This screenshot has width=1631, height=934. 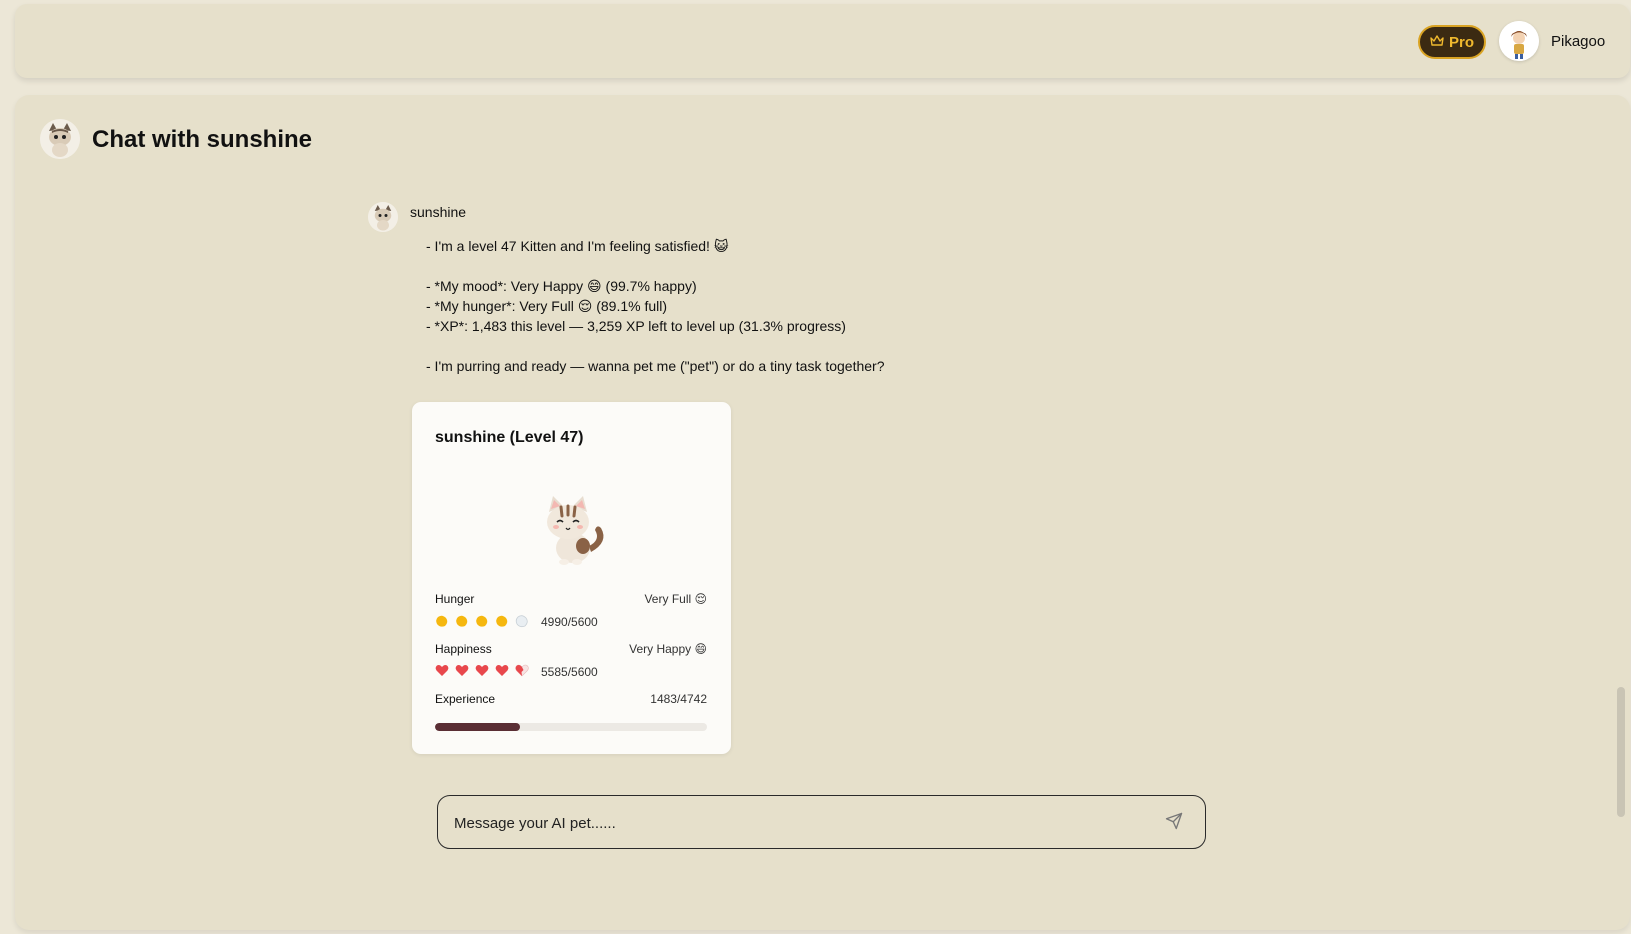 I want to click on happiness-hearts, so click(x=482, y=673).